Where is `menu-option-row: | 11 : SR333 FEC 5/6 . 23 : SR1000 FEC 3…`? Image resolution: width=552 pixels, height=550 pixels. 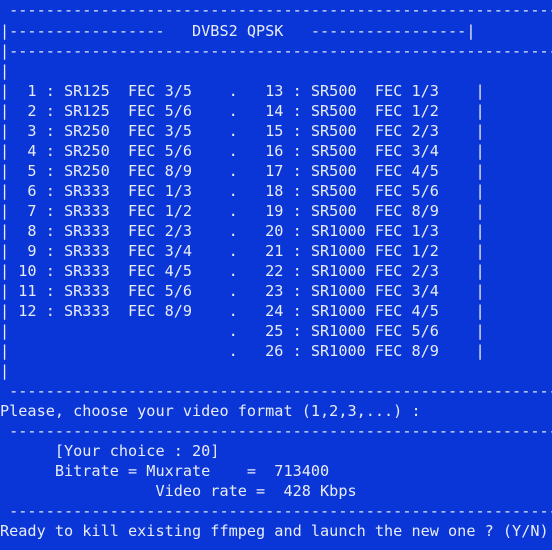
menu-option-row: | 11 : SR333 FEC 5/6 . 23 : SR1000 FEC 3… is located at coordinates (242, 291).